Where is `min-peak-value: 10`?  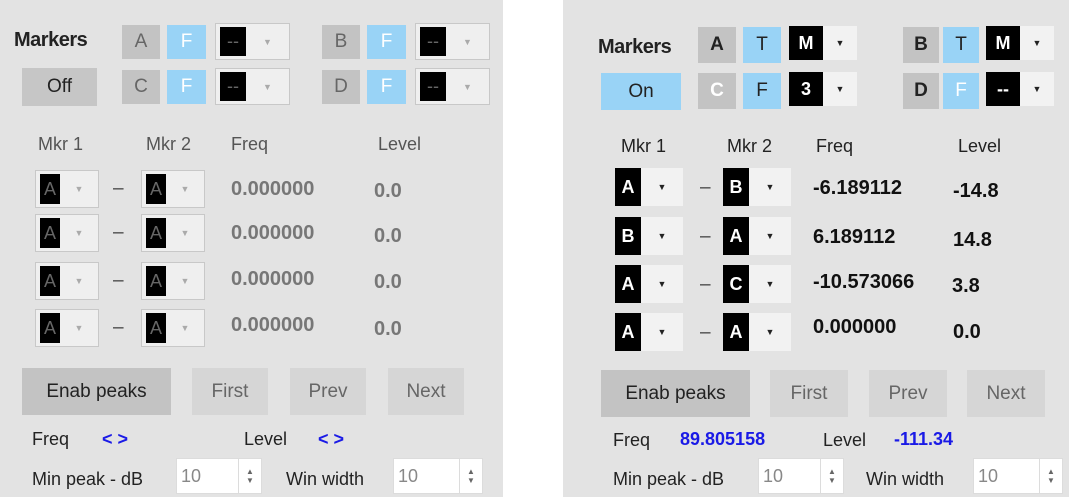
min-peak-value: 10 is located at coordinates (773, 475).